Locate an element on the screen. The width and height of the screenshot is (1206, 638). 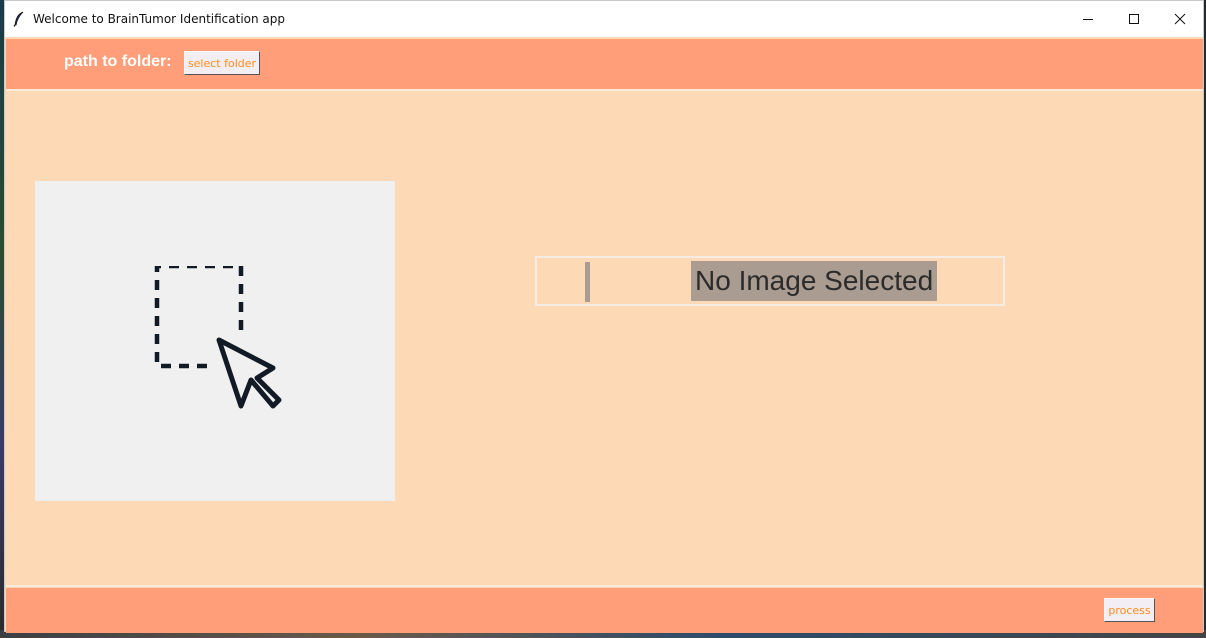
maximize-button is located at coordinates (1134, 19).